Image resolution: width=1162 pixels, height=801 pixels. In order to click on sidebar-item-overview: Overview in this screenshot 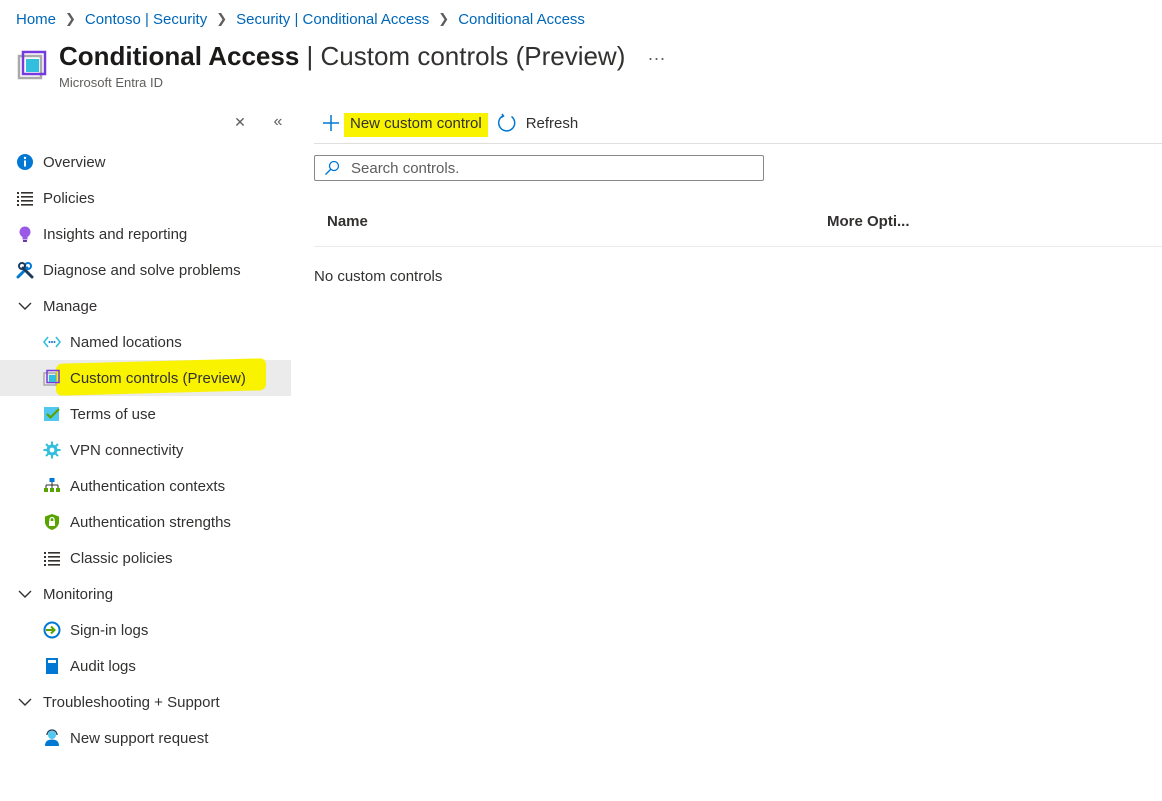, I will do `click(145, 162)`.